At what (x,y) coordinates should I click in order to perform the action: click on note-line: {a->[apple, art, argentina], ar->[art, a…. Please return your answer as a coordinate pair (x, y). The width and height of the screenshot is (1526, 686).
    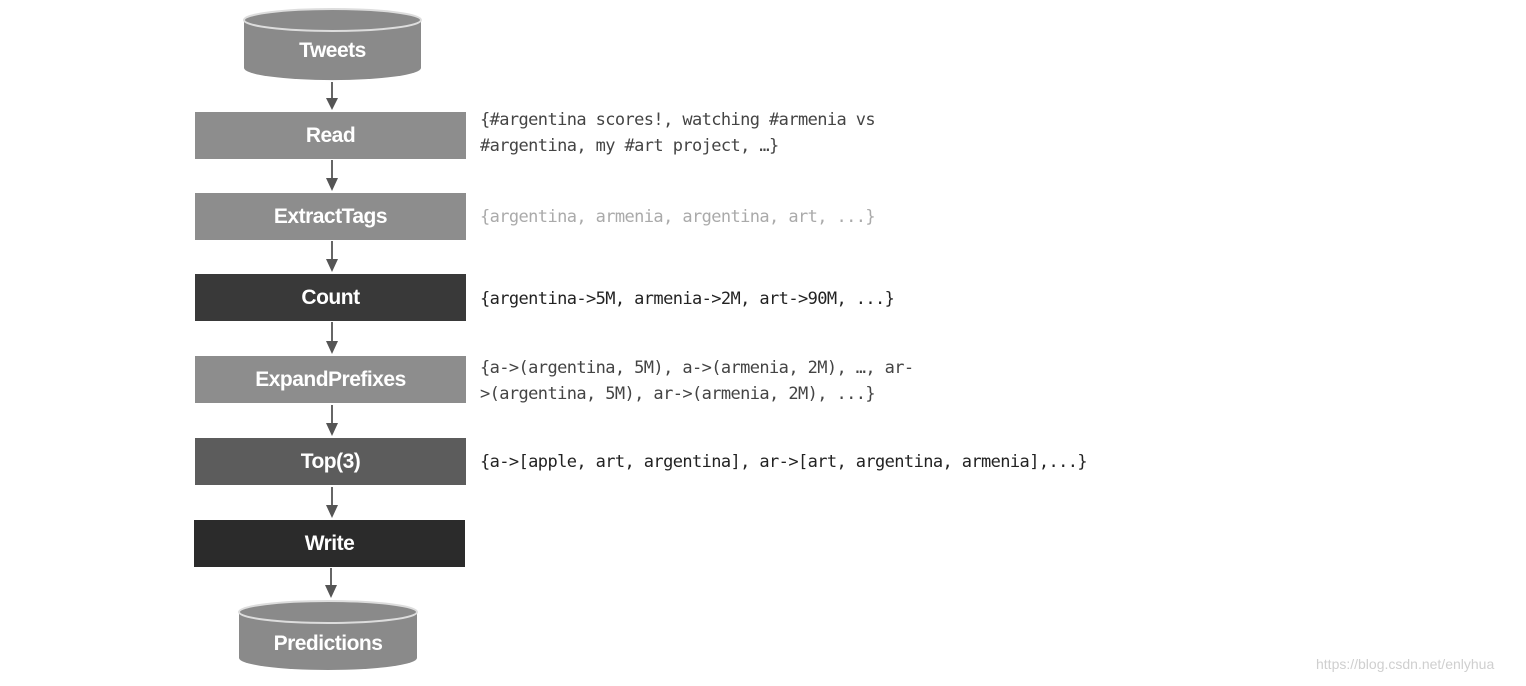
    Looking at the image, I should click on (784, 462).